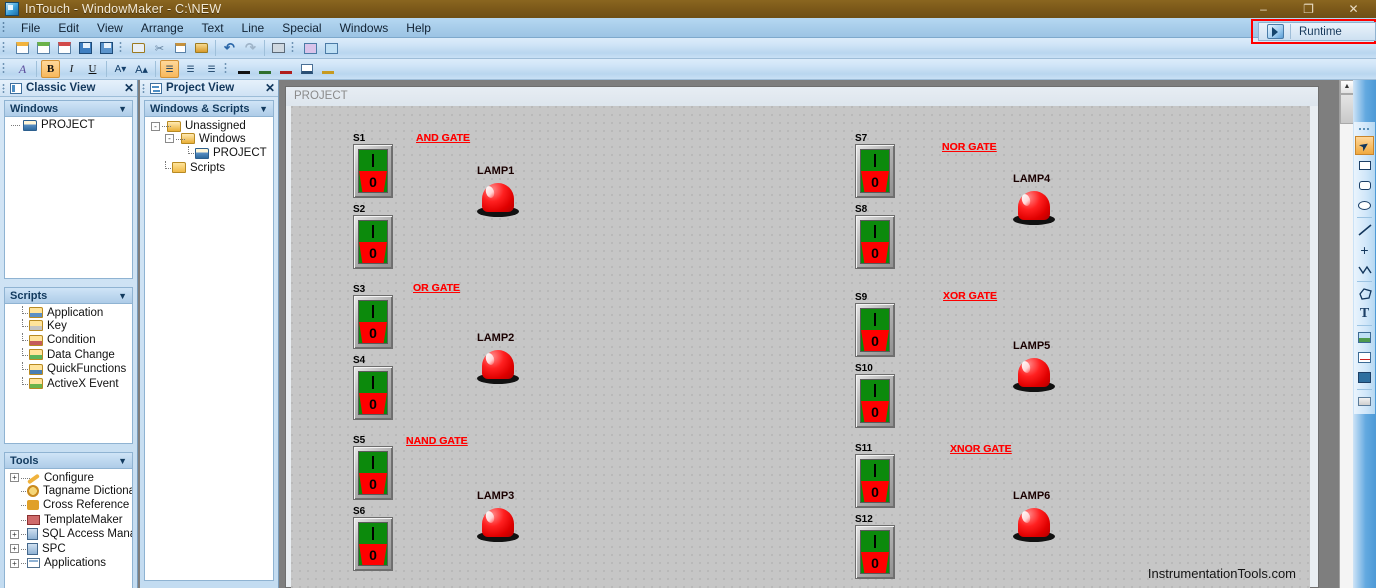  I want to click on rounded-rectangle-tool, so click(1364, 185).